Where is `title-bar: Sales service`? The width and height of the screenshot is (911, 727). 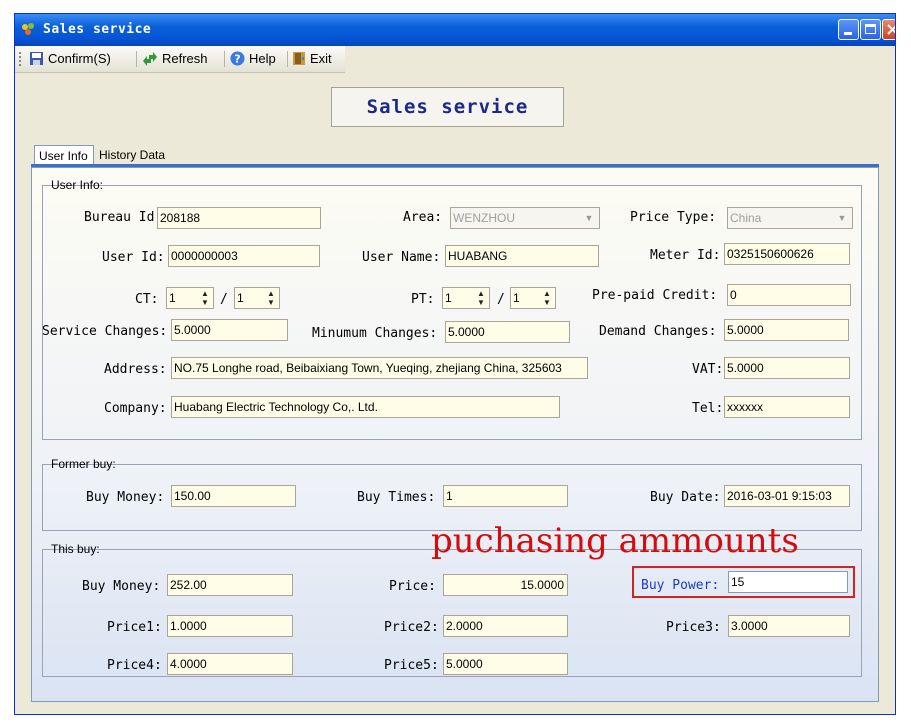 title-bar: Sales service is located at coordinates (455, 30).